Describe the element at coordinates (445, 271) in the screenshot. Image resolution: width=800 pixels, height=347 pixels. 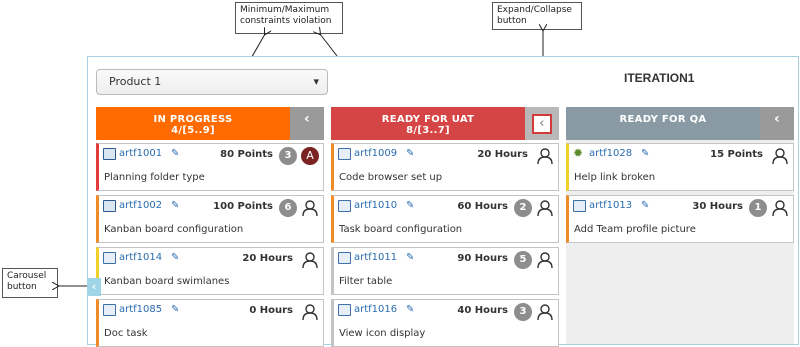
I see `artifact-card: artf1011 ✎ 90 Hours 5 Filter table` at that location.